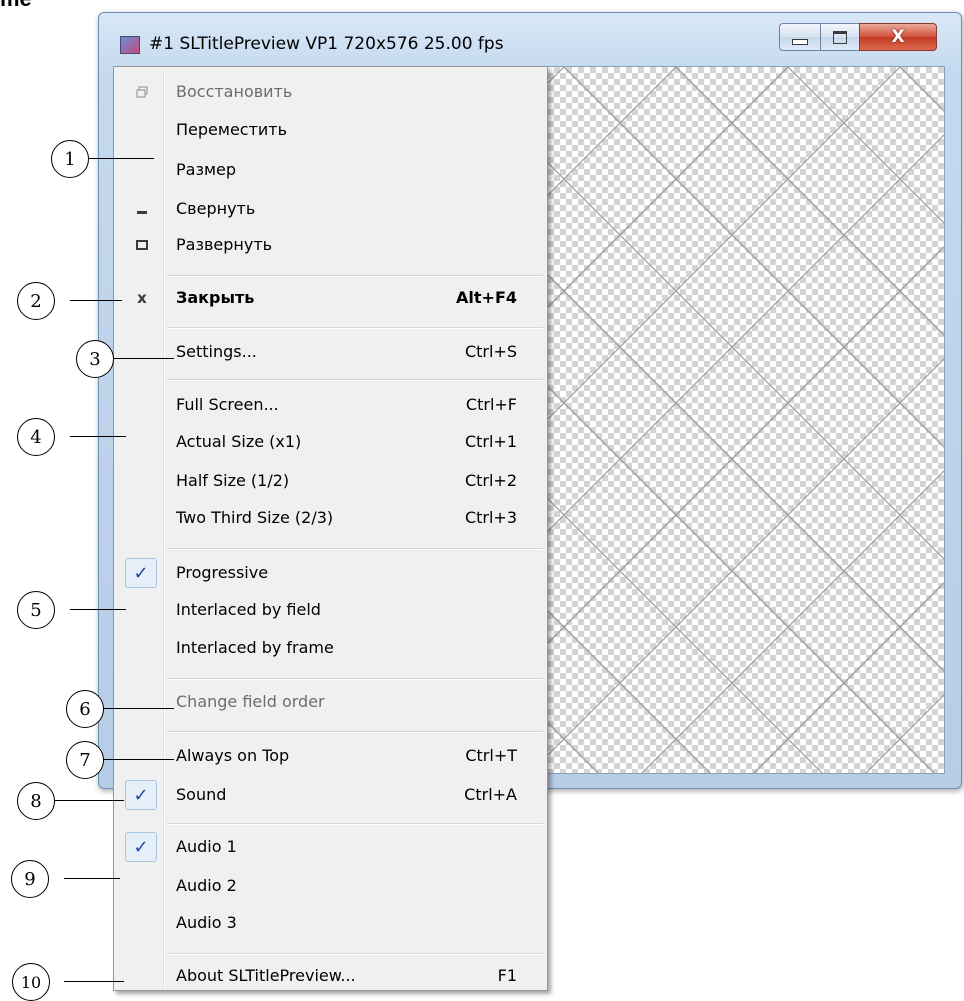  I want to click on menu-item-shortcut: Ctrl+3, so click(490, 517).